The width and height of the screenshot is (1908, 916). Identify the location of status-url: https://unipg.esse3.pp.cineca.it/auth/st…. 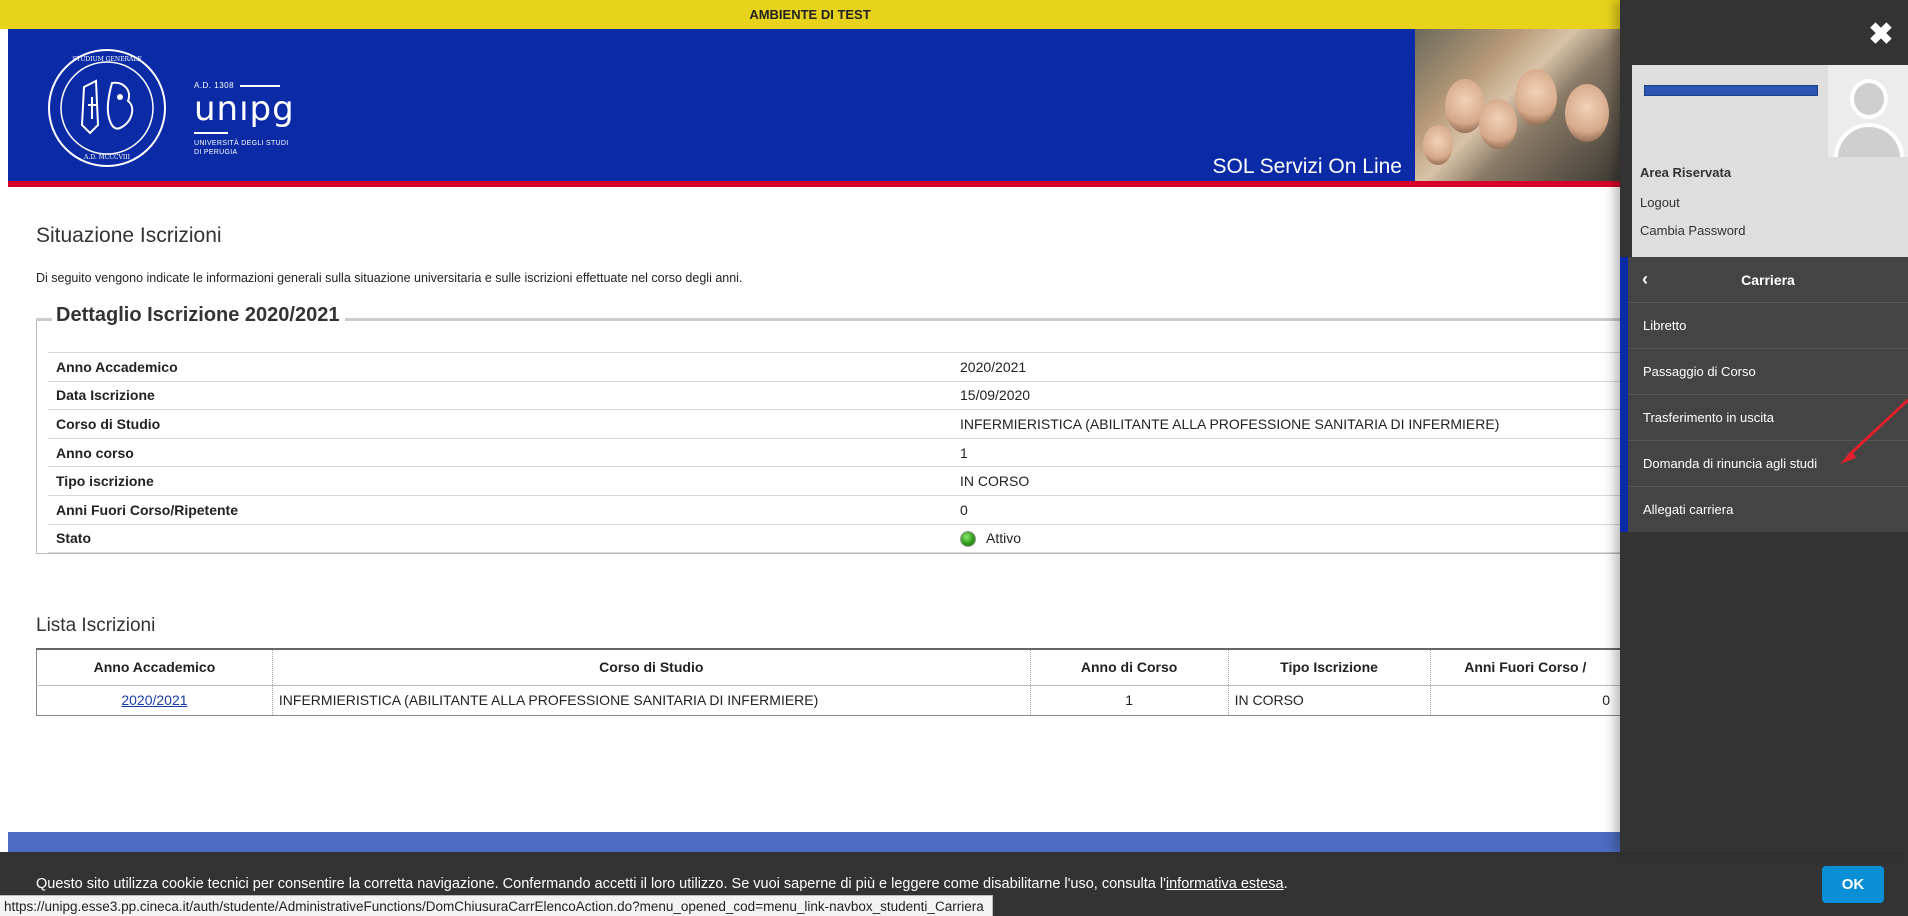
(496, 905).